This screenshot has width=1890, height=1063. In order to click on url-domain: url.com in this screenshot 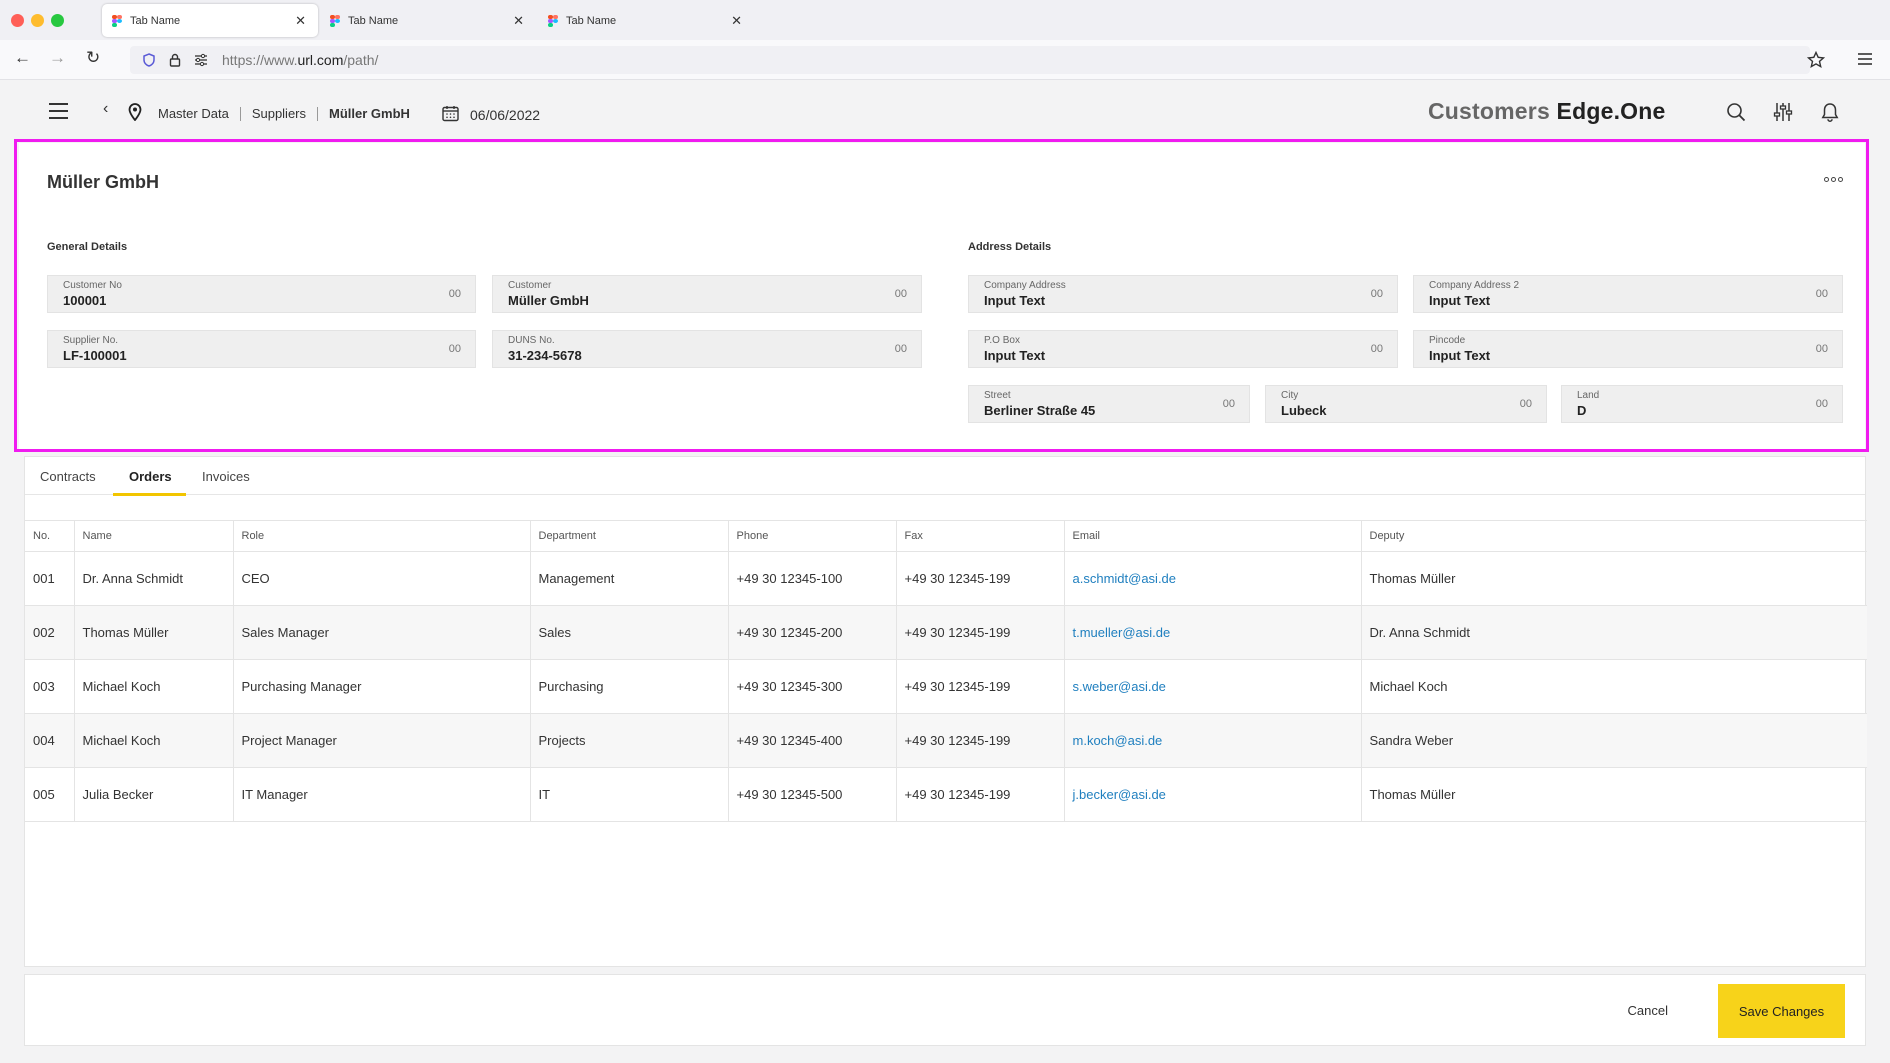, I will do `click(320, 60)`.